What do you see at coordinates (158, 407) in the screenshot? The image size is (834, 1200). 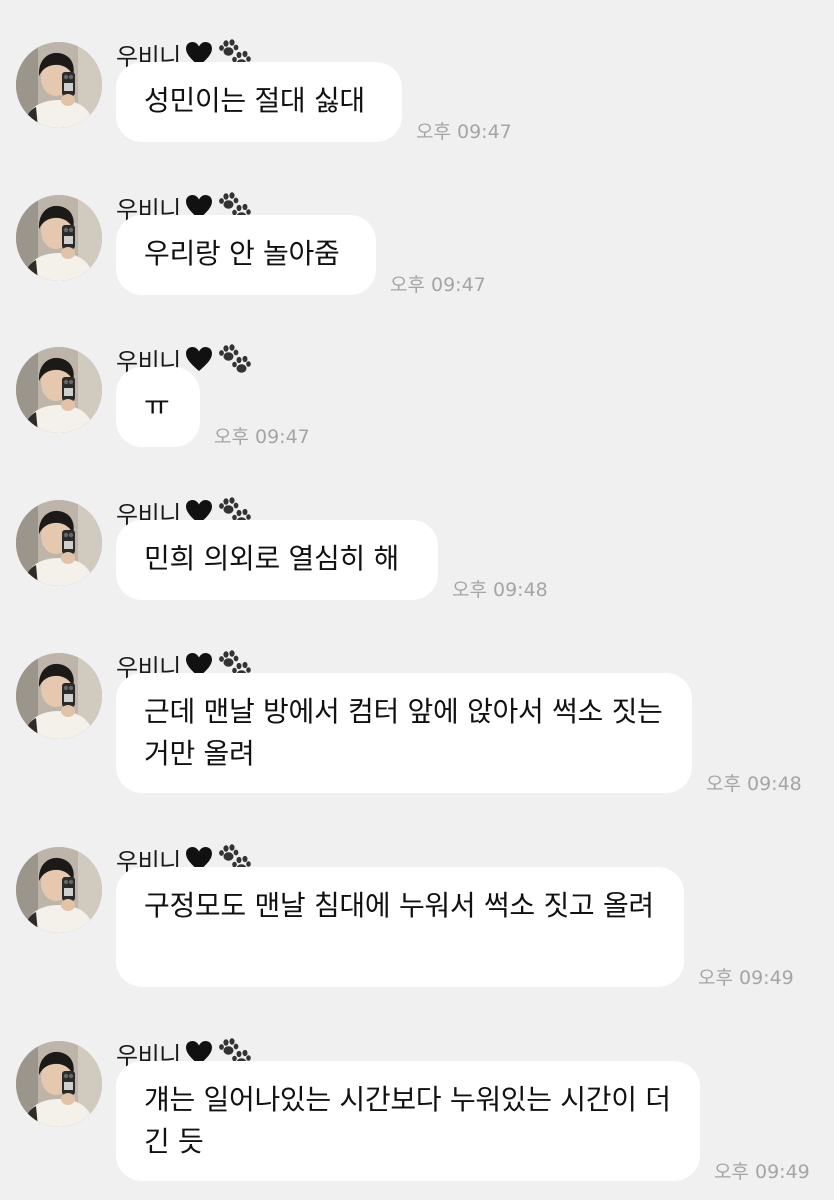 I see `message-bubble: ㅠ` at bounding box center [158, 407].